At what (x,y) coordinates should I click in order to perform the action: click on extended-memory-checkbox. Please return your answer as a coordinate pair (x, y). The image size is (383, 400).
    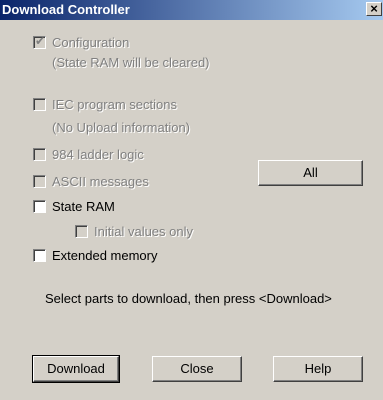
    Looking at the image, I should click on (39, 255).